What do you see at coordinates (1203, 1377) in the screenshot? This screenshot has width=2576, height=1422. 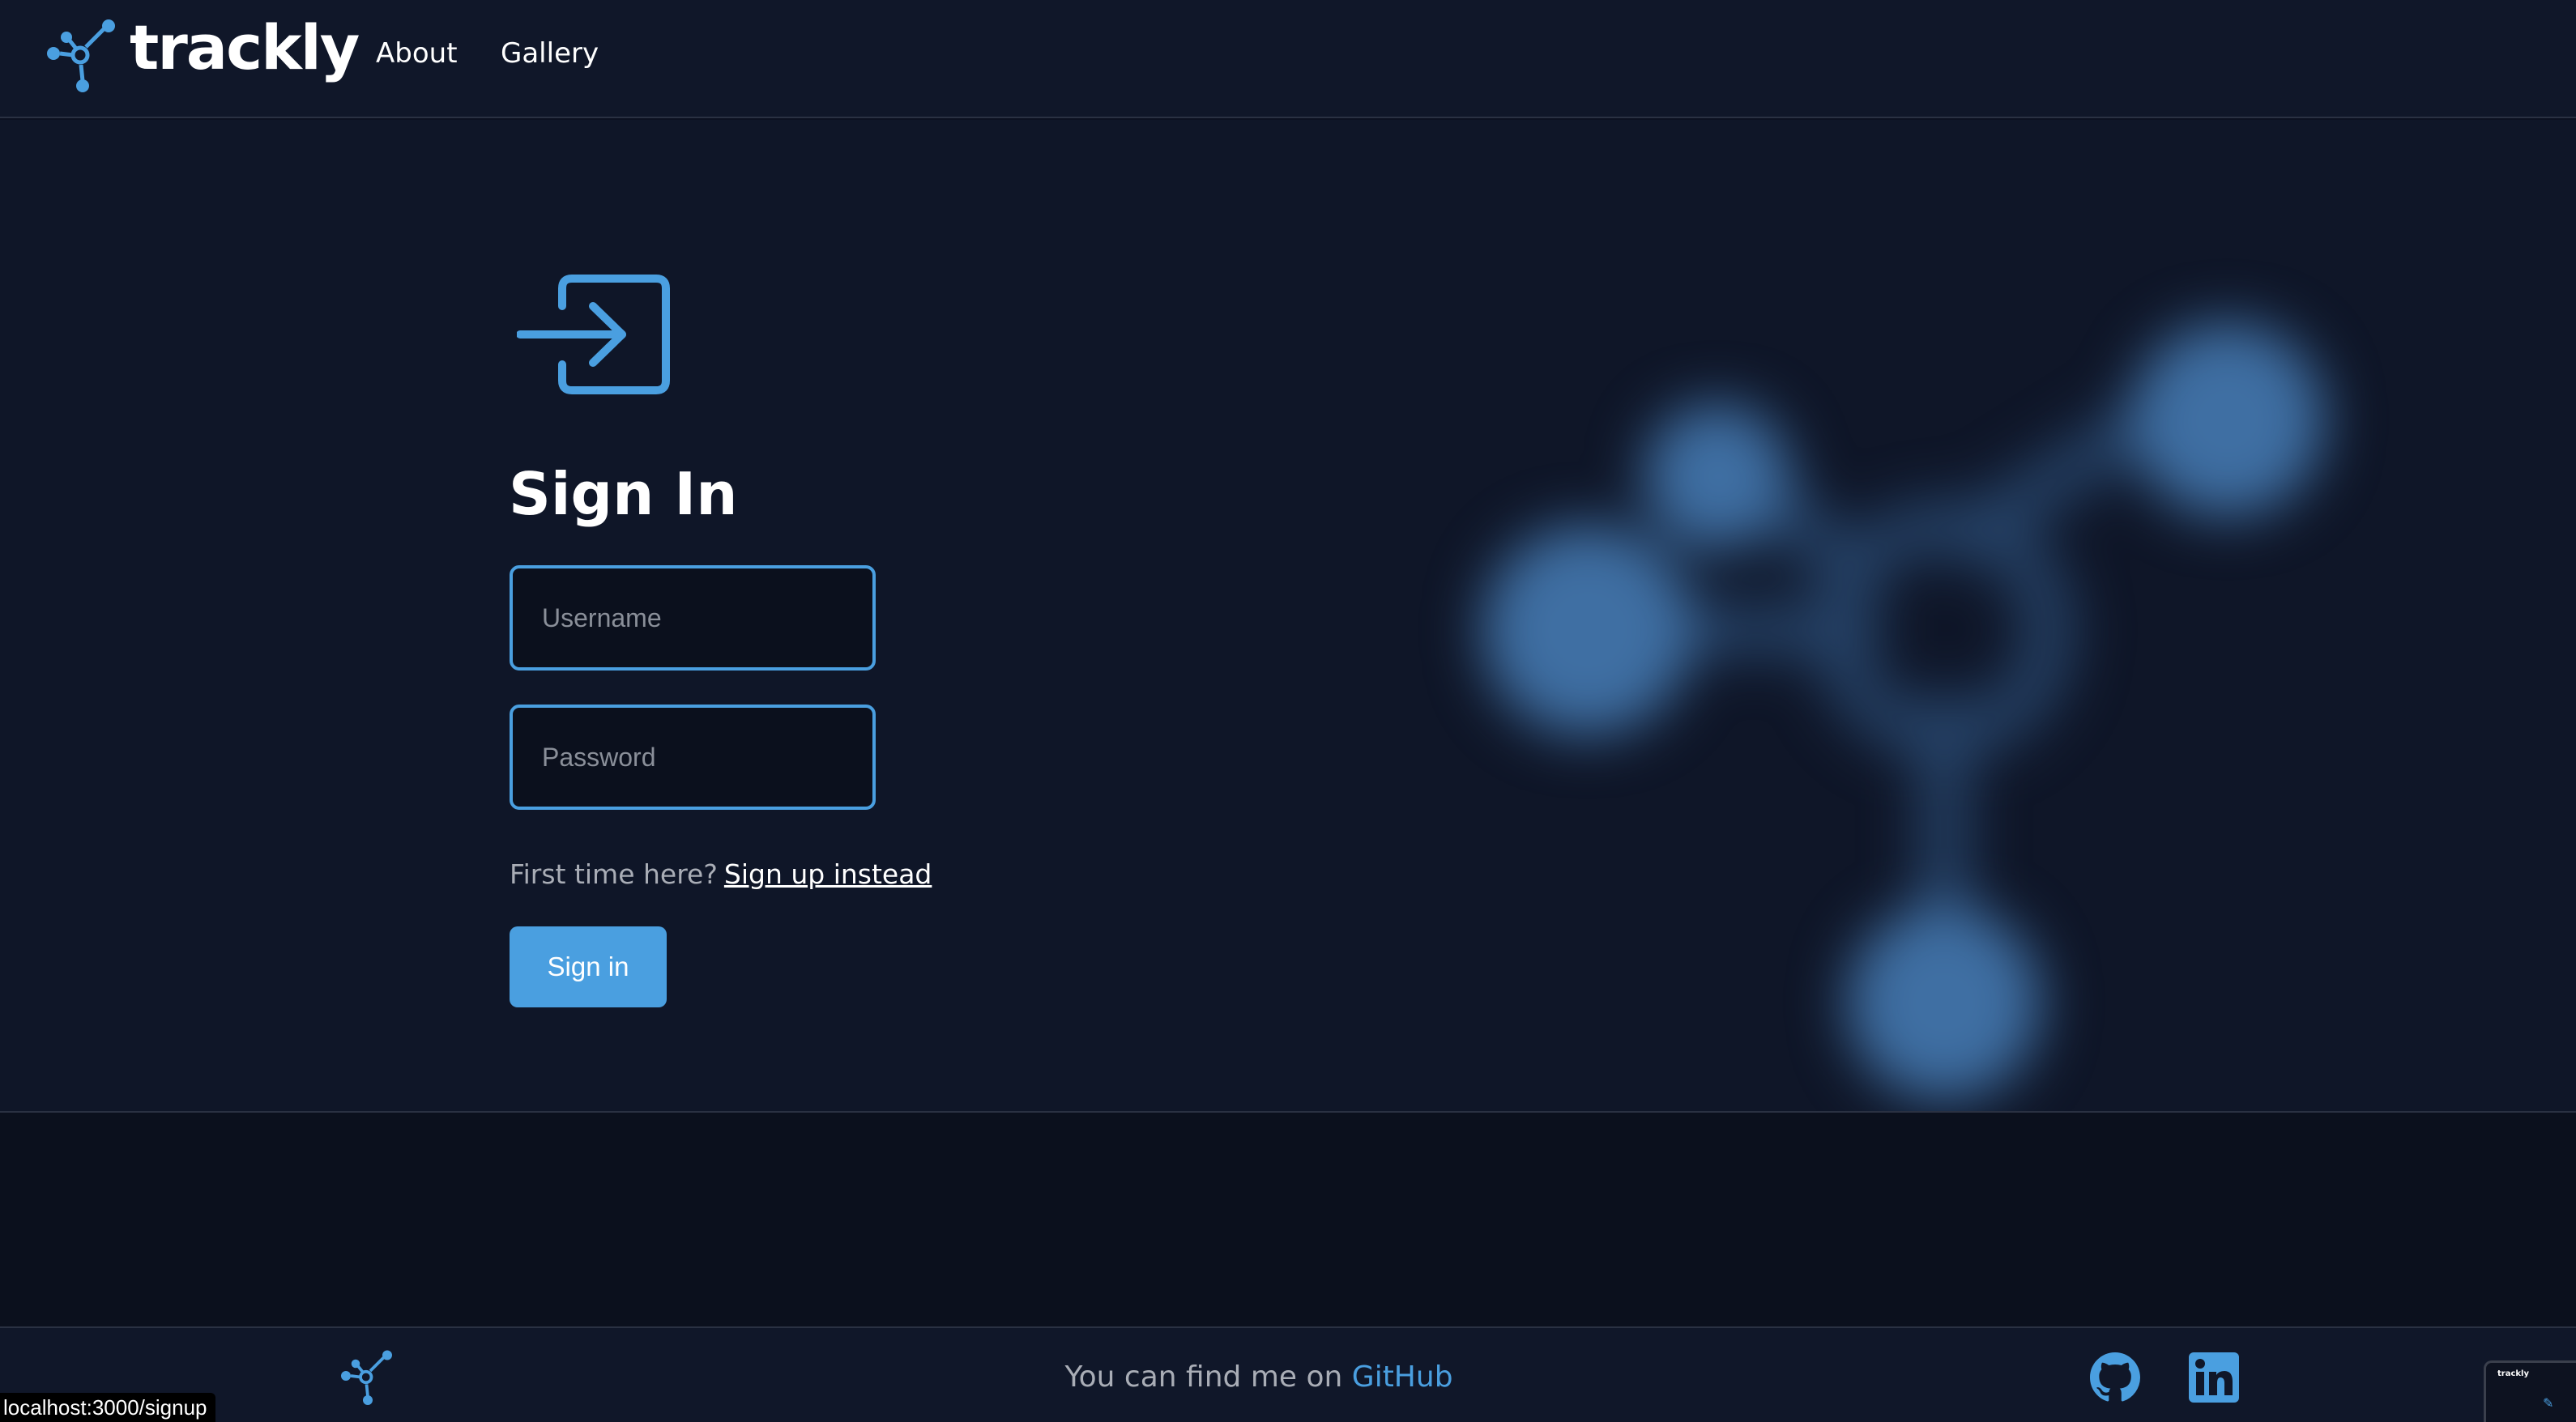 I see `footer-text-label: You can find me on` at bounding box center [1203, 1377].